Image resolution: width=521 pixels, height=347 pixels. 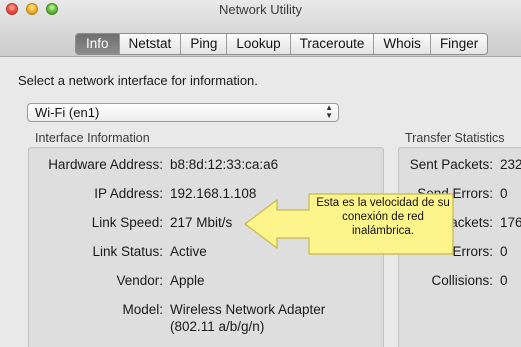 What do you see at coordinates (260, 9) in the screenshot?
I see `window-title: Network Utility` at bounding box center [260, 9].